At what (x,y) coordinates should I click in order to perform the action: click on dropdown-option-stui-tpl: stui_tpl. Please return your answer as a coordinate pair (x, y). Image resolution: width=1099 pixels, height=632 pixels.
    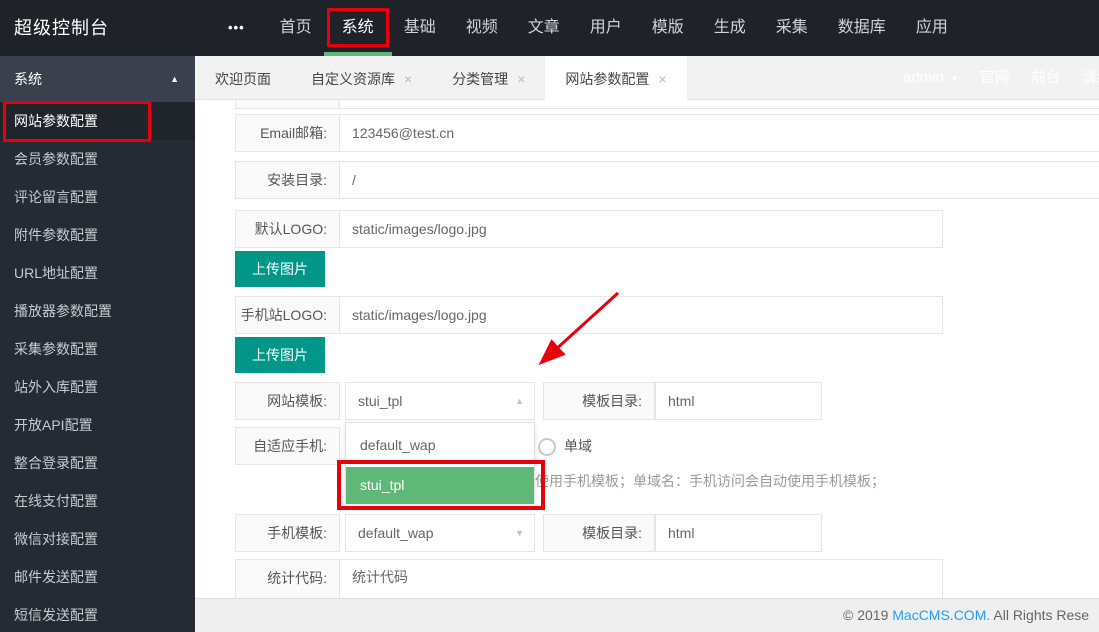
    Looking at the image, I should click on (440, 485).